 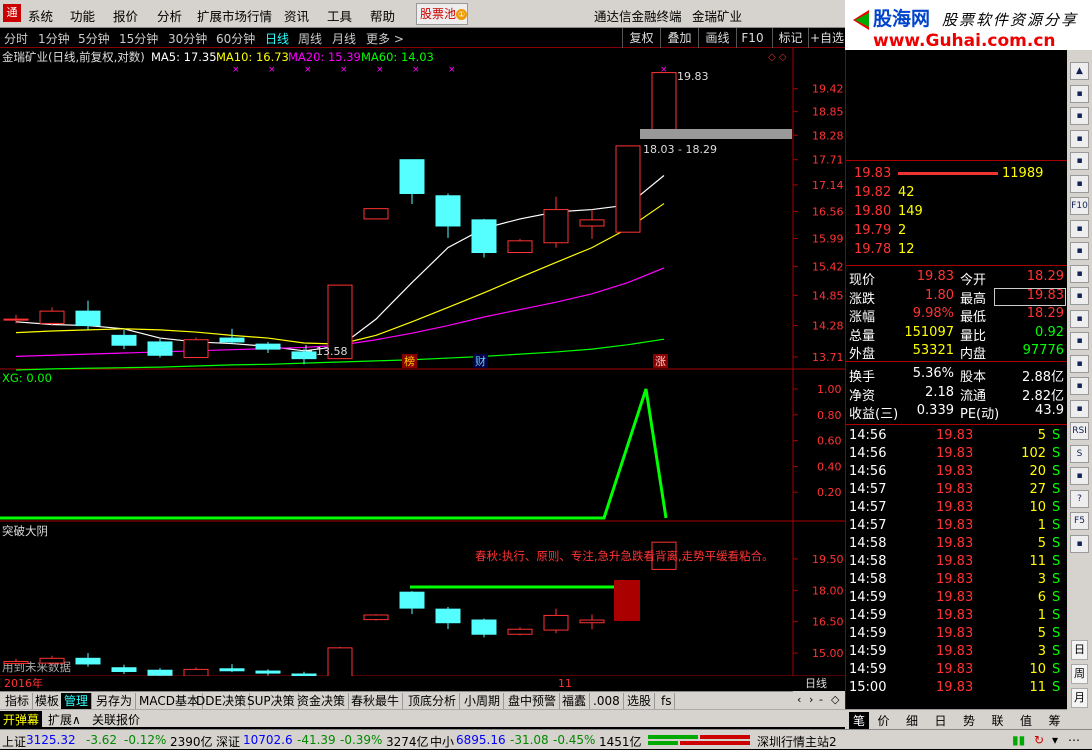 What do you see at coordinates (1079, 521) in the screenshot?
I see `f5-icon: F5` at bounding box center [1079, 521].